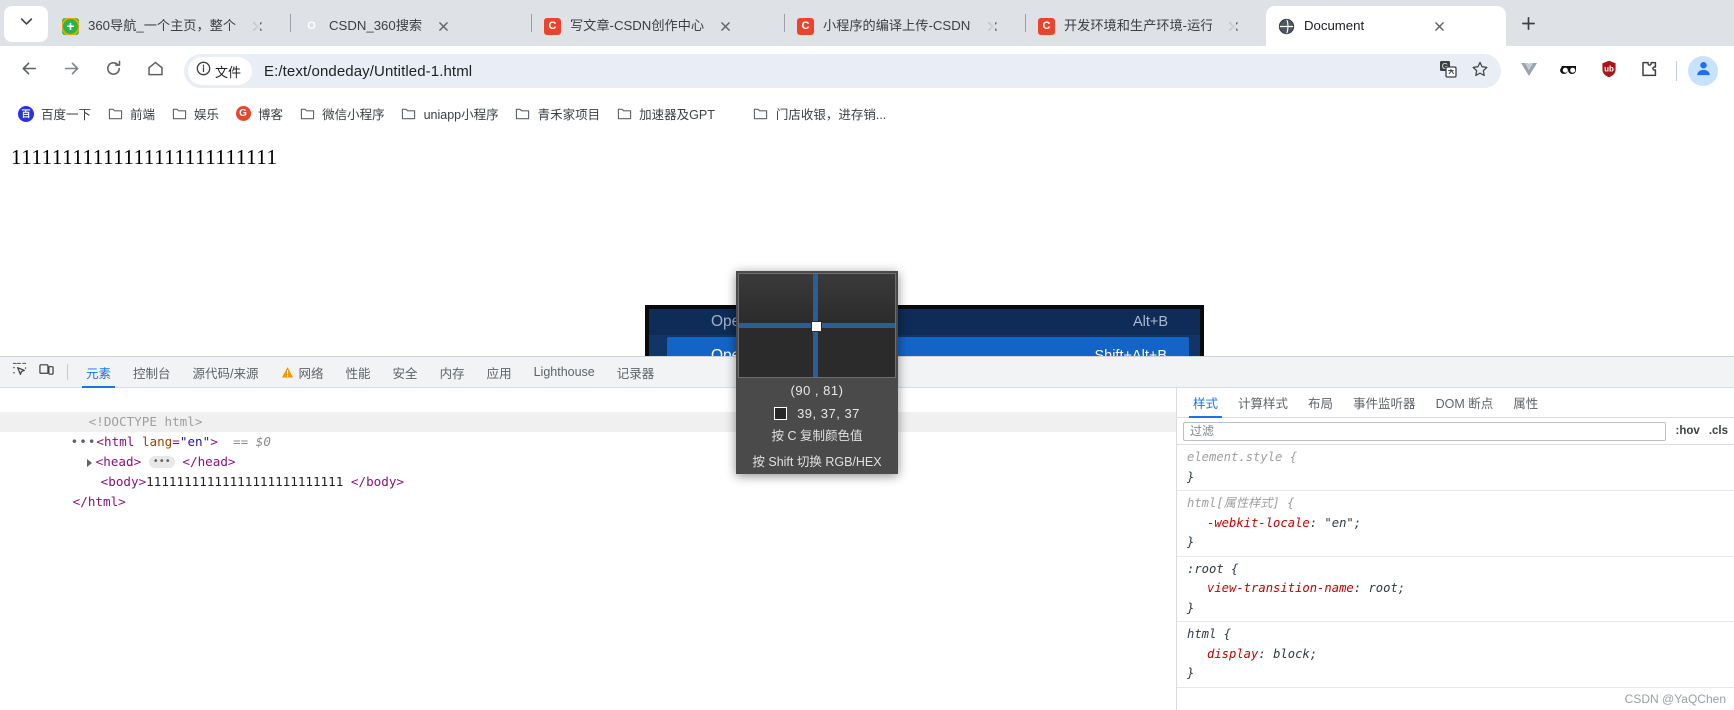 This screenshot has width=1734, height=710. Describe the element at coordinates (113, 71) in the screenshot. I see `reload-button` at that location.